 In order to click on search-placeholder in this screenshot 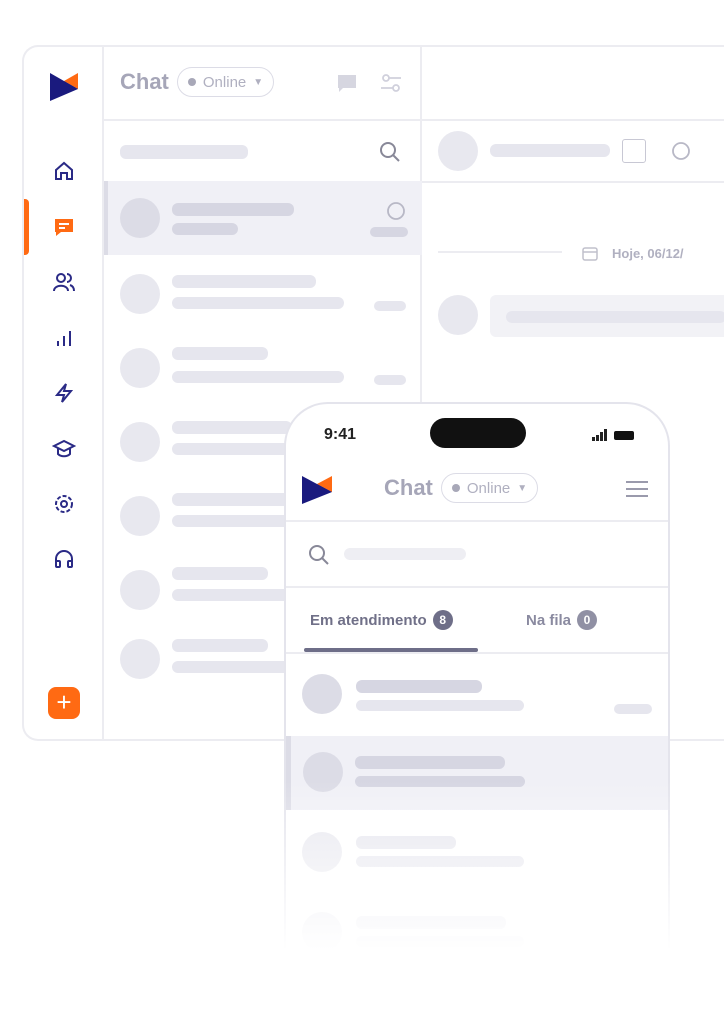, I will do `click(184, 152)`.